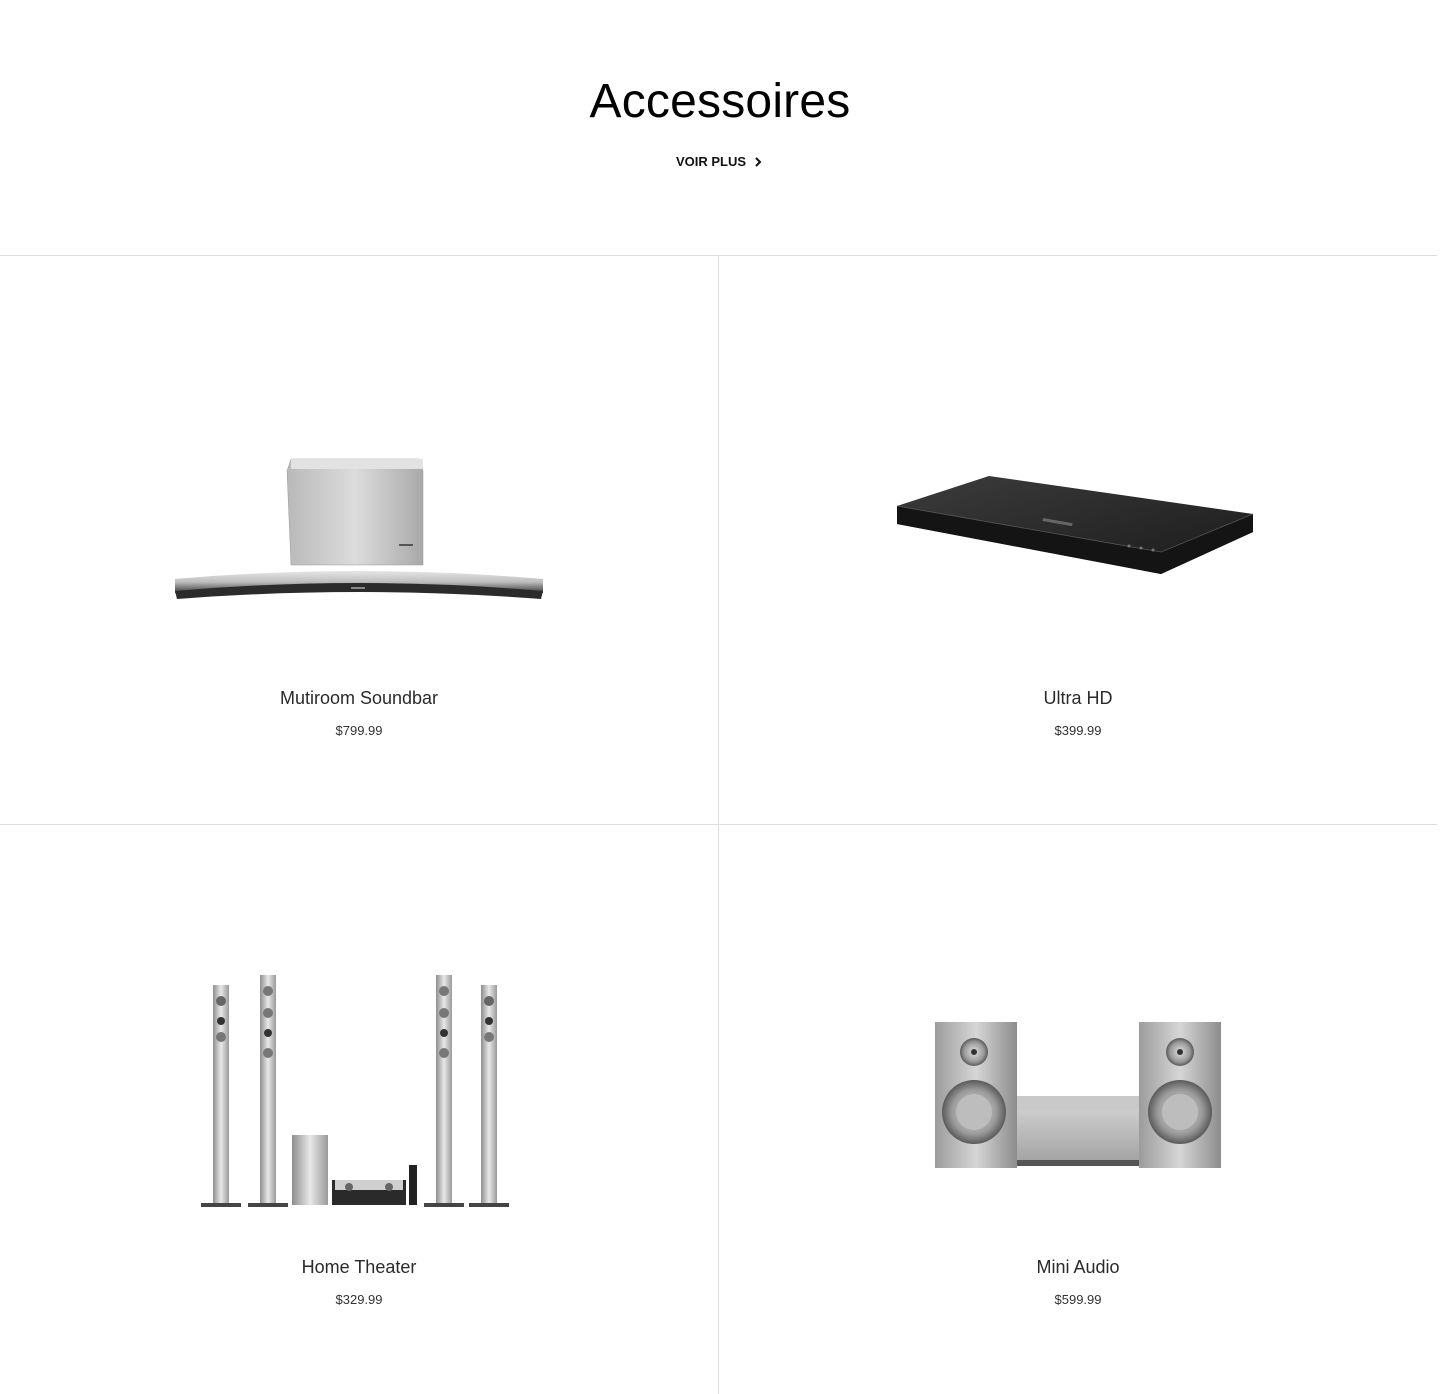  What do you see at coordinates (1075, 525) in the screenshot?
I see `bluray-player-image` at bounding box center [1075, 525].